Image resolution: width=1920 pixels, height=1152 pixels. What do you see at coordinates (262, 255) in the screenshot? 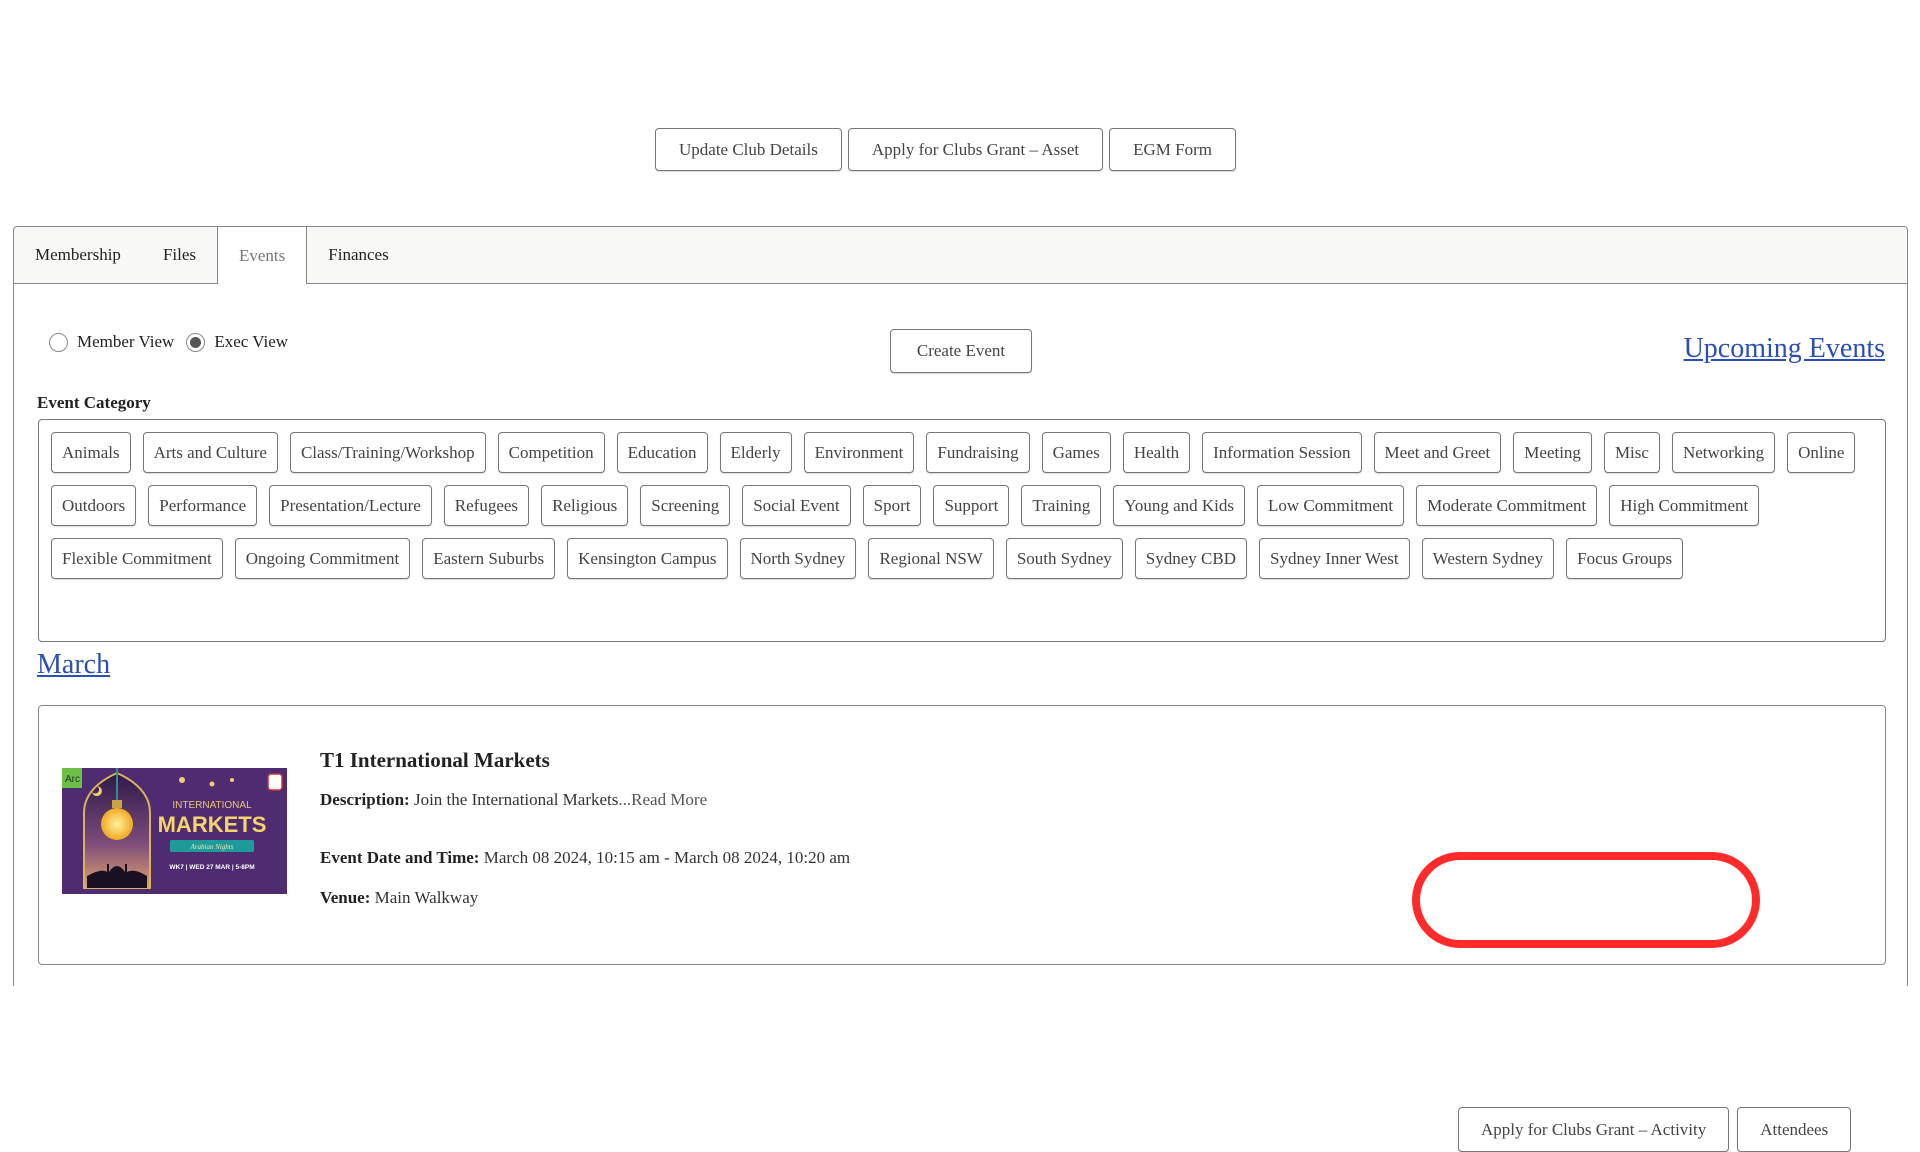
I see `tab-events: Events` at bounding box center [262, 255].